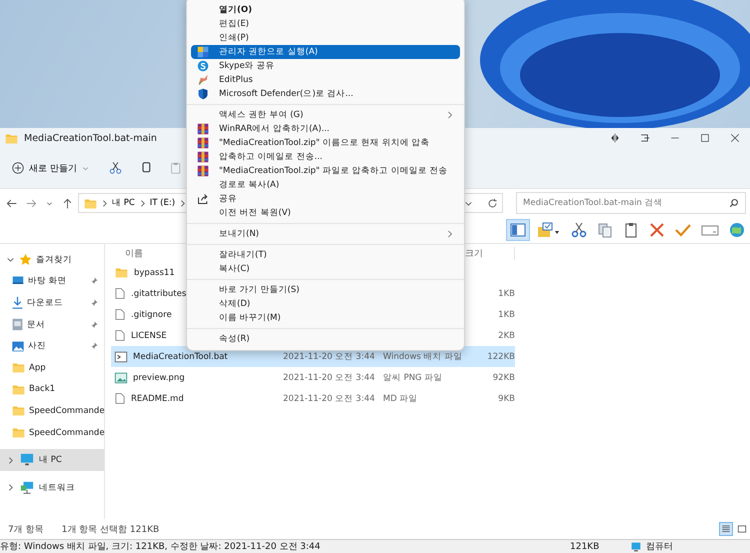 The width and height of the screenshot is (750, 553). What do you see at coordinates (501, 357) in the screenshot?
I see `size-cell: 122KB` at bounding box center [501, 357].